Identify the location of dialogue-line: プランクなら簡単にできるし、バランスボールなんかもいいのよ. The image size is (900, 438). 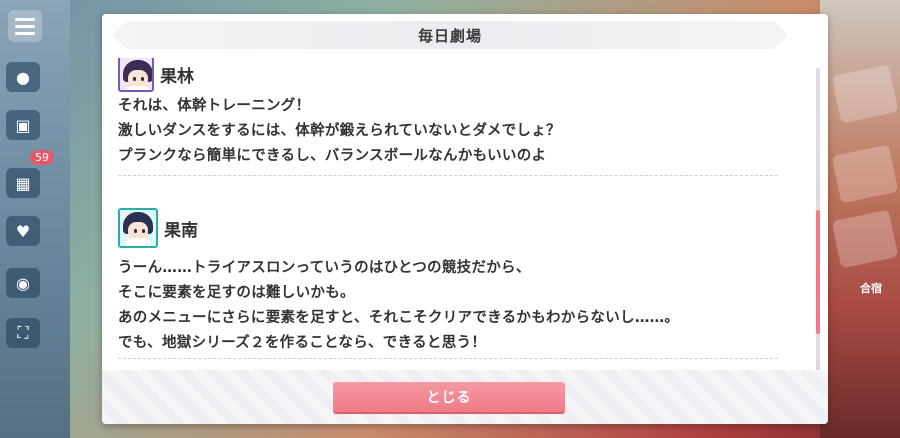
(332, 156).